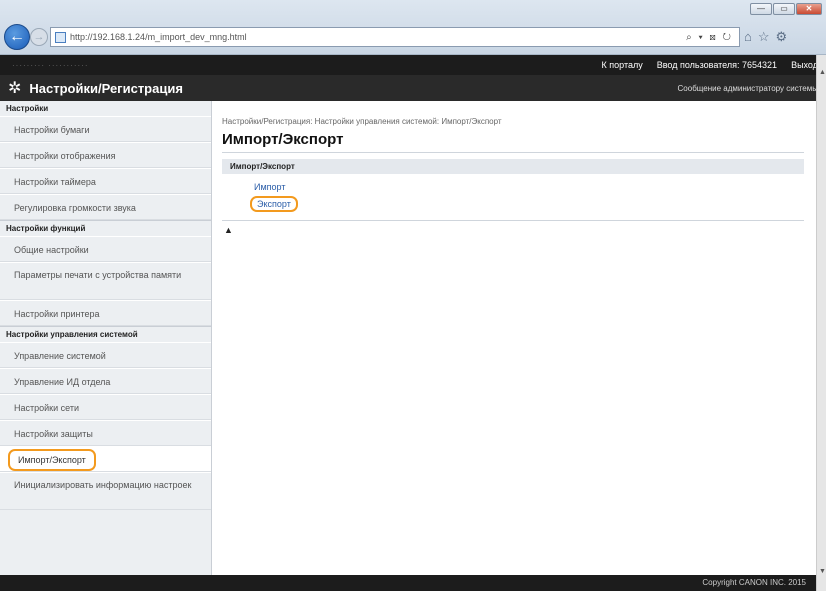 The width and height of the screenshot is (826, 591). Describe the element at coordinates (105, 407) in the screenshot. I see `sidebar-item-network: Настройки сети` at that location.